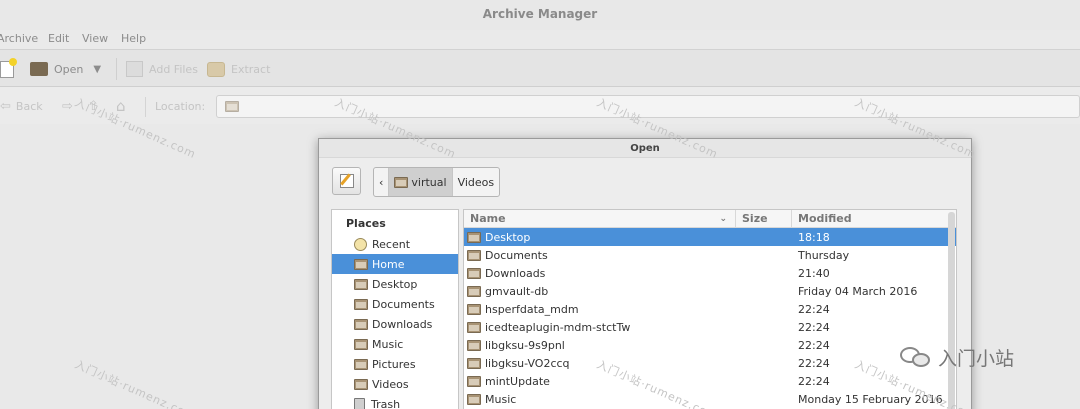  What do you see at coordinates (359, 403) in the screenshot?
I see `trash-icon` at bounding box center [359, 403].